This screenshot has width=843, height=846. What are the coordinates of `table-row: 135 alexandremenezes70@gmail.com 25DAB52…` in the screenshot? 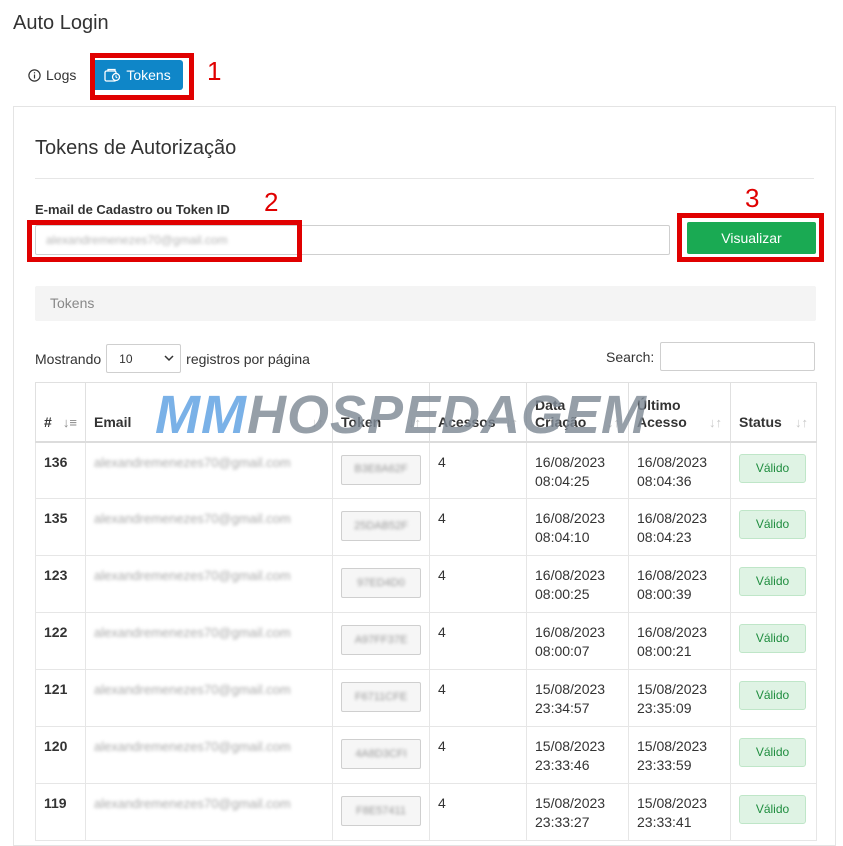 It's located at (426, 527).